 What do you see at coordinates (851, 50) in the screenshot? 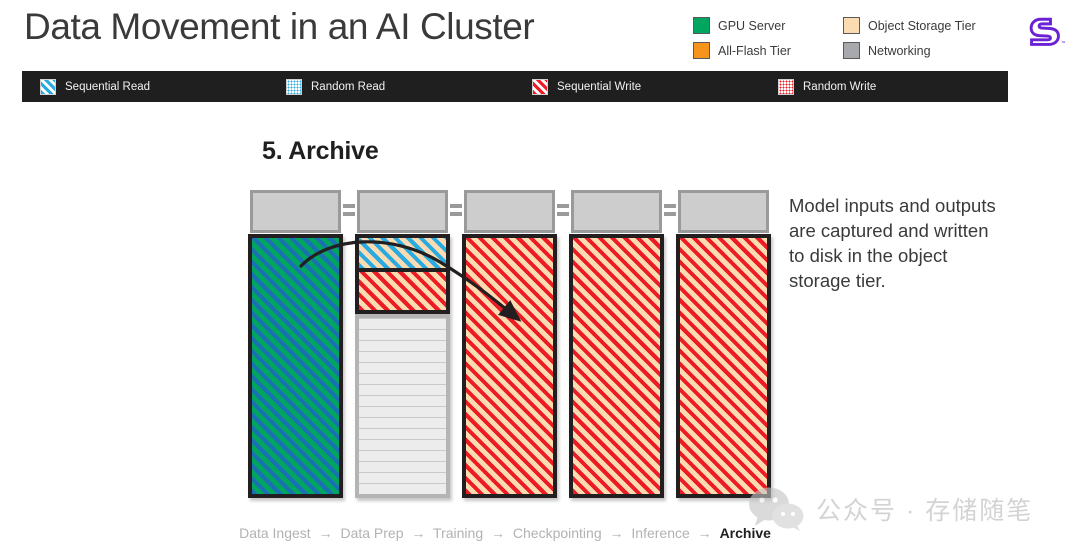
I see `legend-swatch-networking` at bounding box center [851, 50].